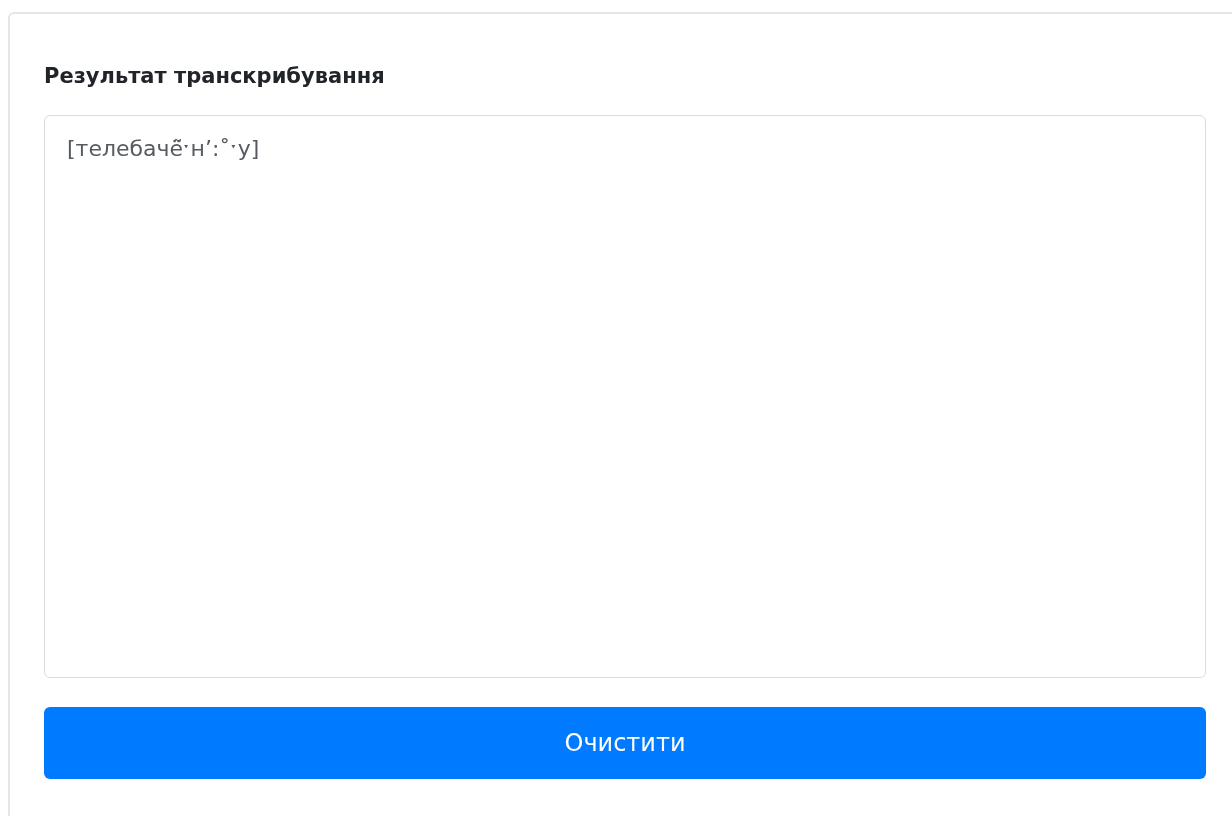 The image size is (1232, 816). What do you see at coordinates (625, 743) in the screenshot?
I see `clear-button: Очистити` at bounding box center [625, 743].